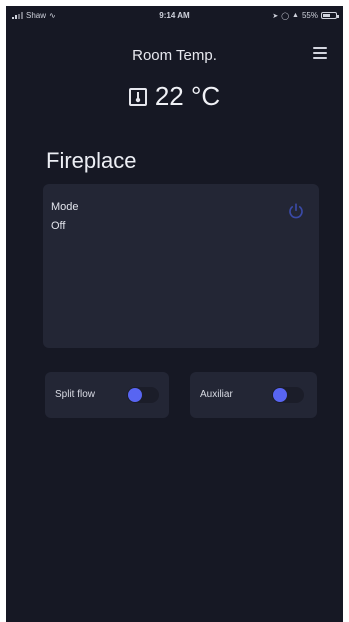 This screenshot has width=349, height=622. I want to click on mode-label: Mode, so click(65, 207).